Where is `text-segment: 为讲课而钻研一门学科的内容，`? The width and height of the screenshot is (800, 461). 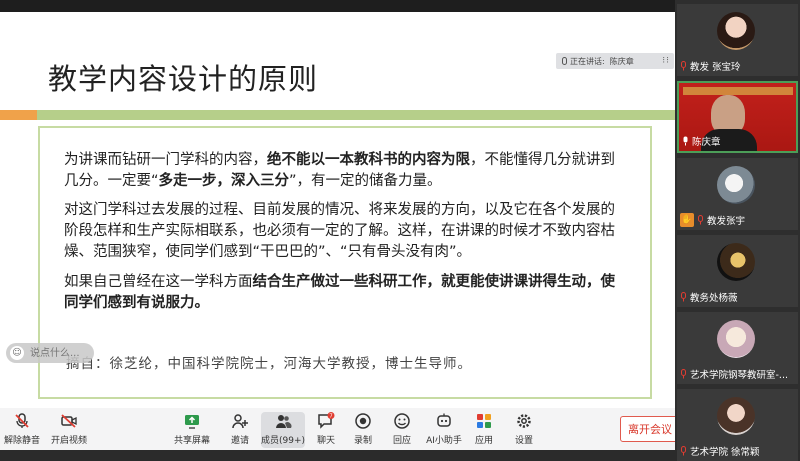 text-segment: 为讲课而钻研一门学科的内容， is located at coordinates (165, 160).